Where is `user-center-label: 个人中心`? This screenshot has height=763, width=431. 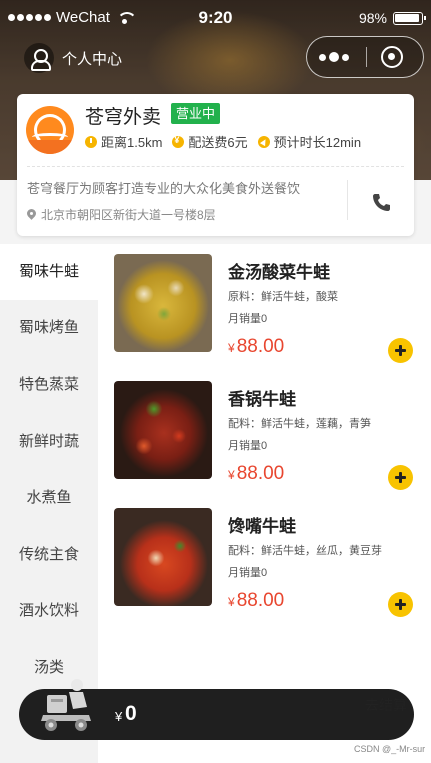
user-center-label: 个人中心 is located at coordinates (92, 59).